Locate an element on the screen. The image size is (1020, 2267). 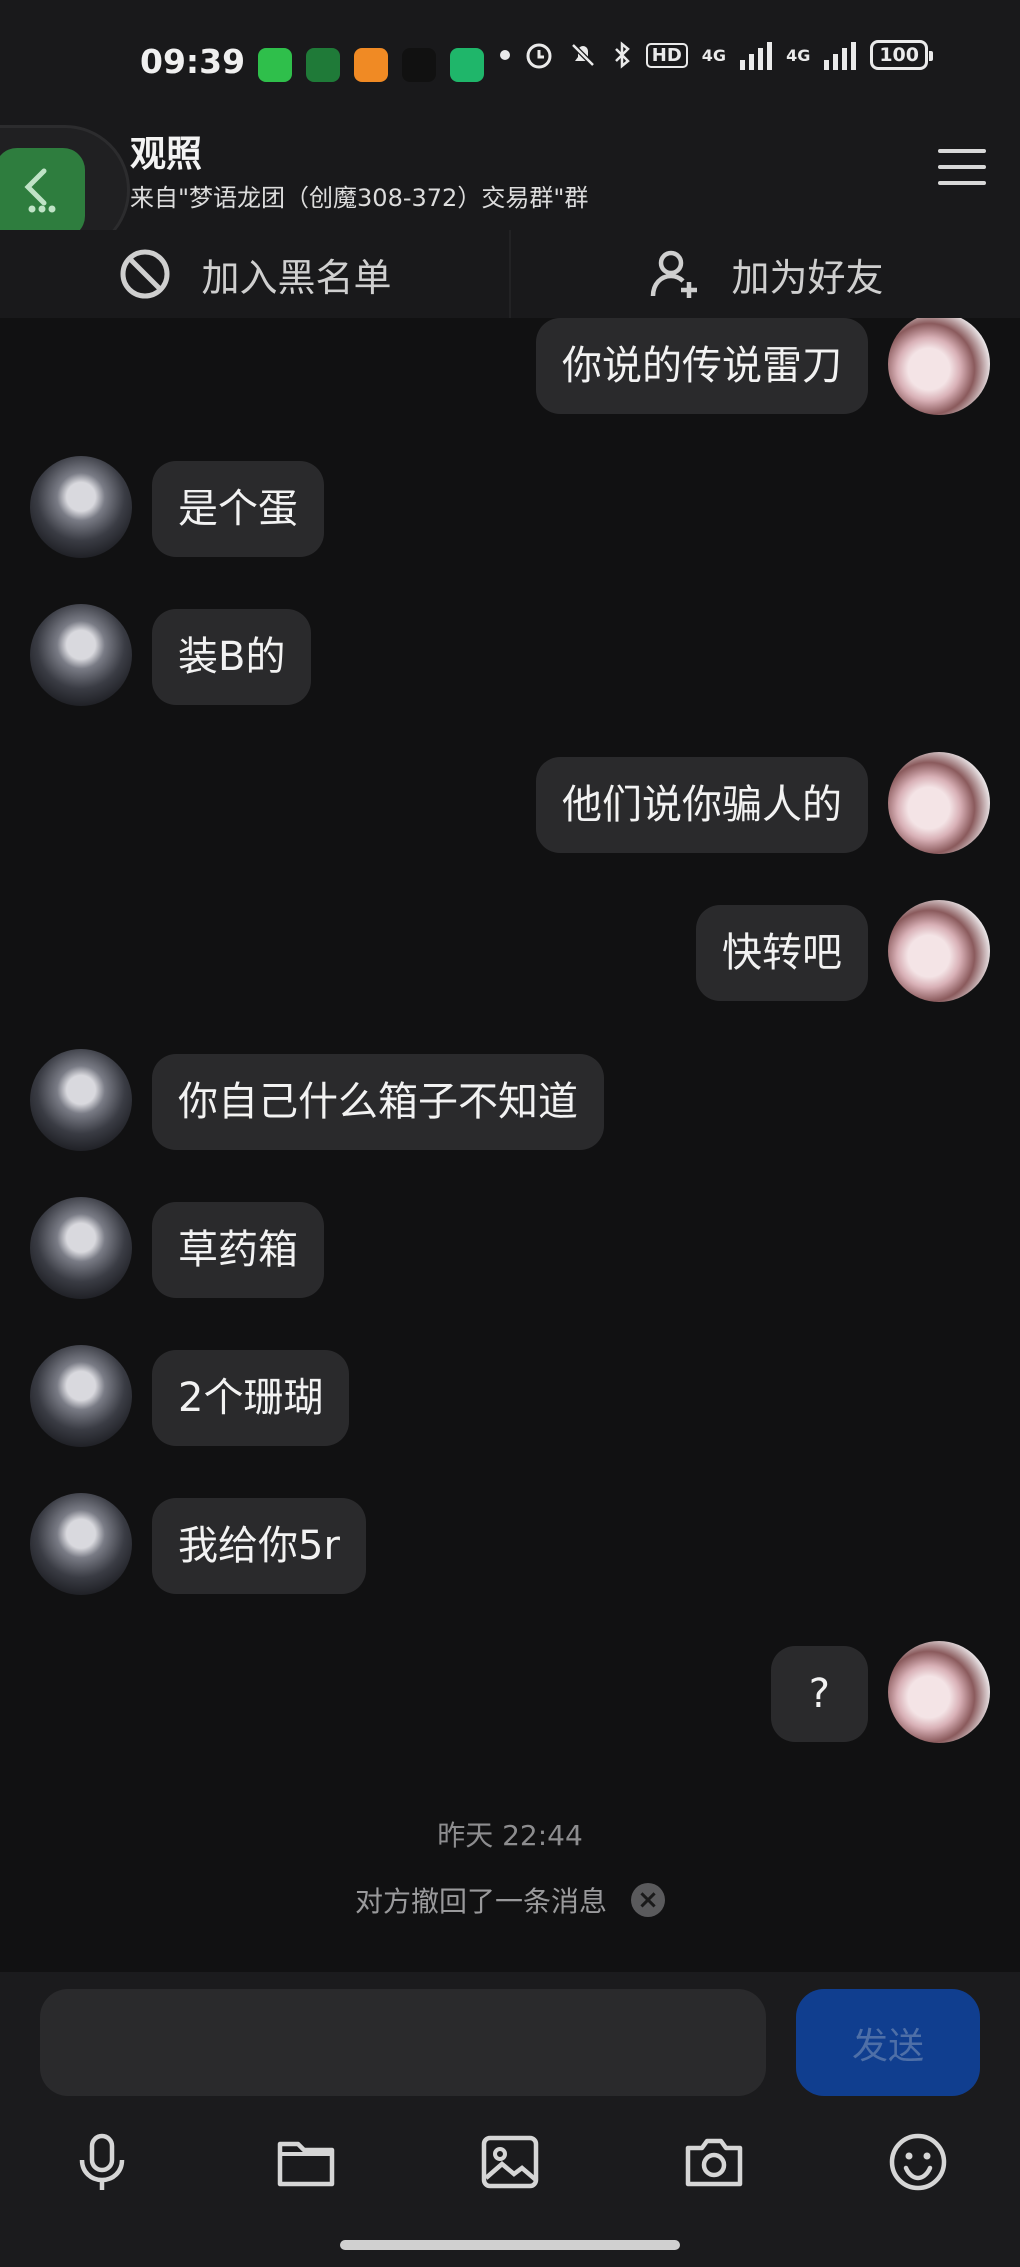
add-friend-button: 加为好友 is located at coordinates (764, 274).